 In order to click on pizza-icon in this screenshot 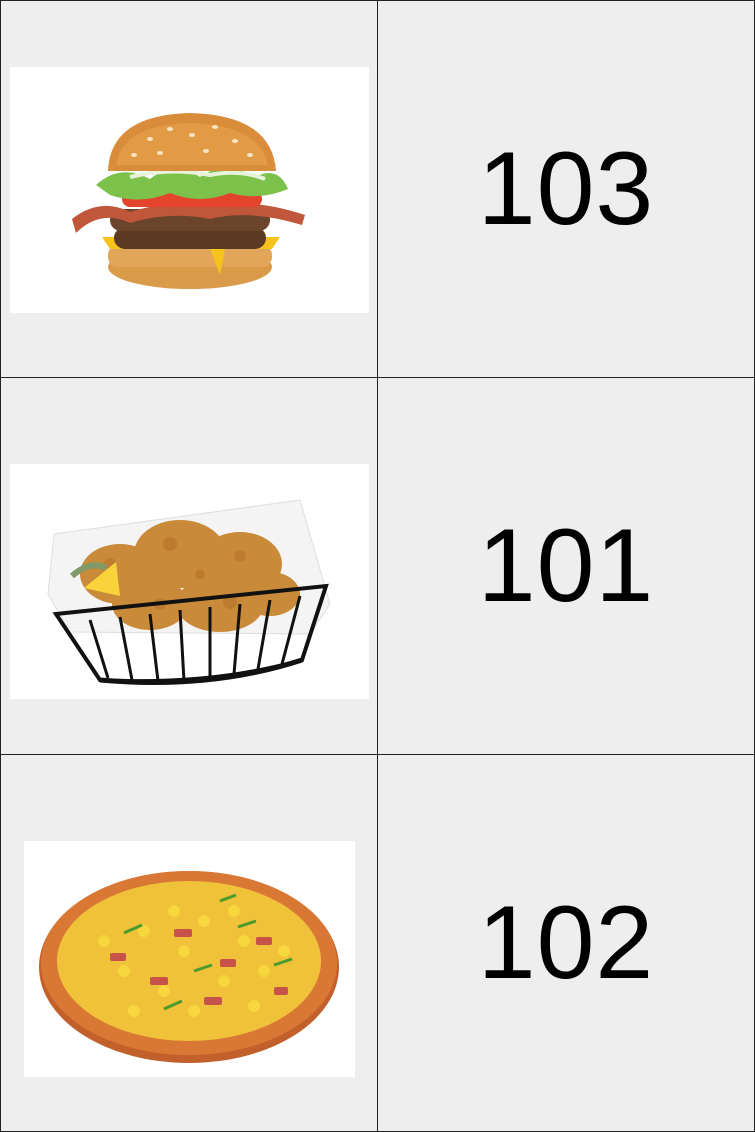, I will do `click(189, 967)`.